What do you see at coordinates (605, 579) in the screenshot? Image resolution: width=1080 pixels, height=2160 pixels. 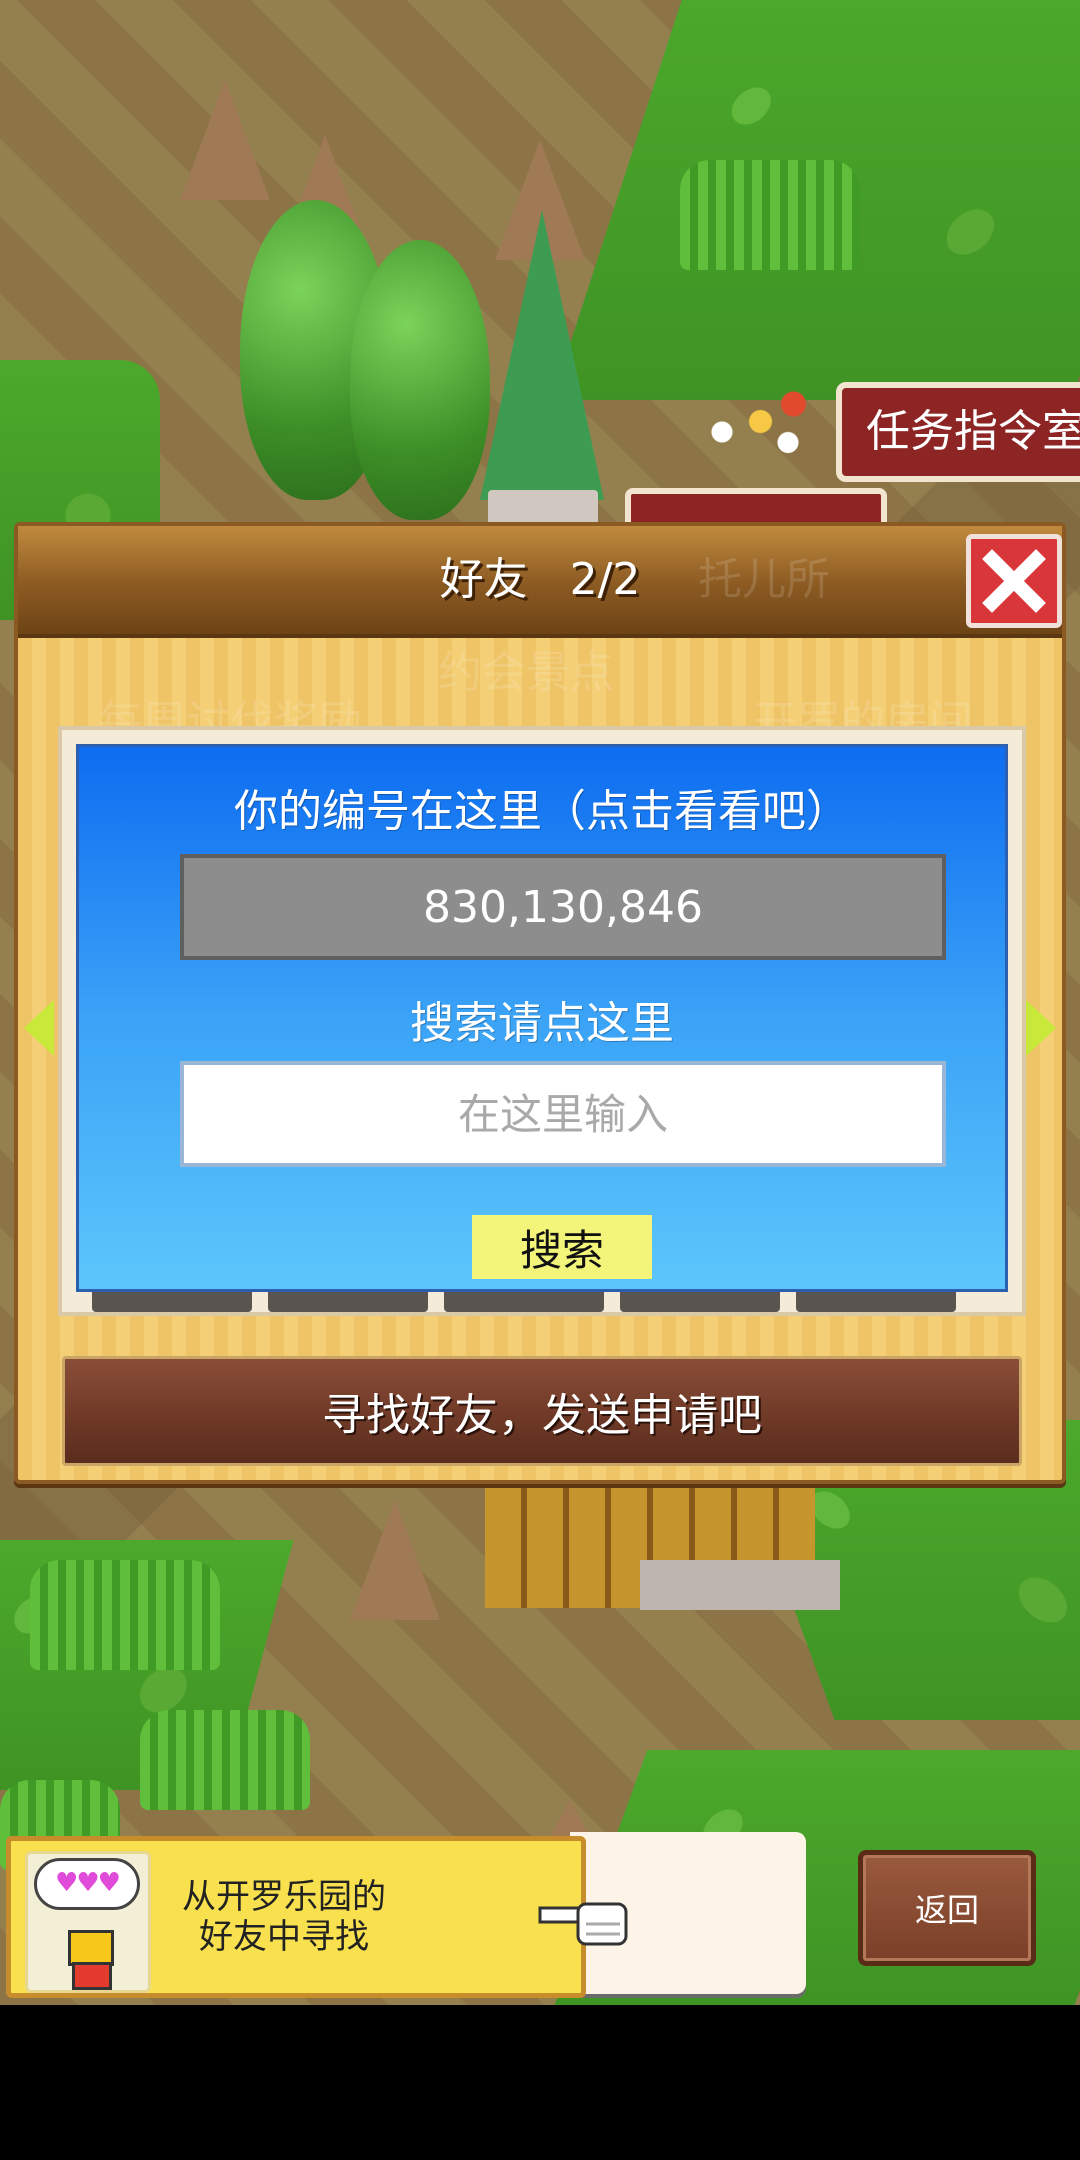 I see `page-indicator: 2/2` at bounding box center [605, 579].